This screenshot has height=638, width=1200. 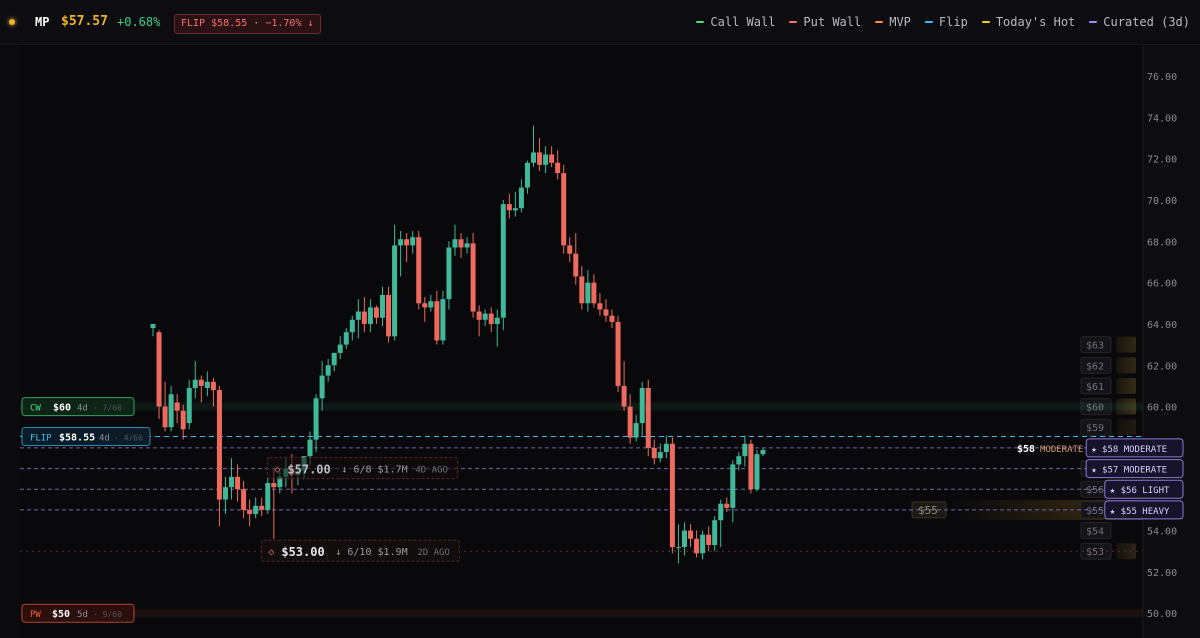 What do you see at coordinates (78, 613) in the screenshot?
I see `pw-level-tag: PW $50 5d · 9/60` at bounding box center [78, 613].